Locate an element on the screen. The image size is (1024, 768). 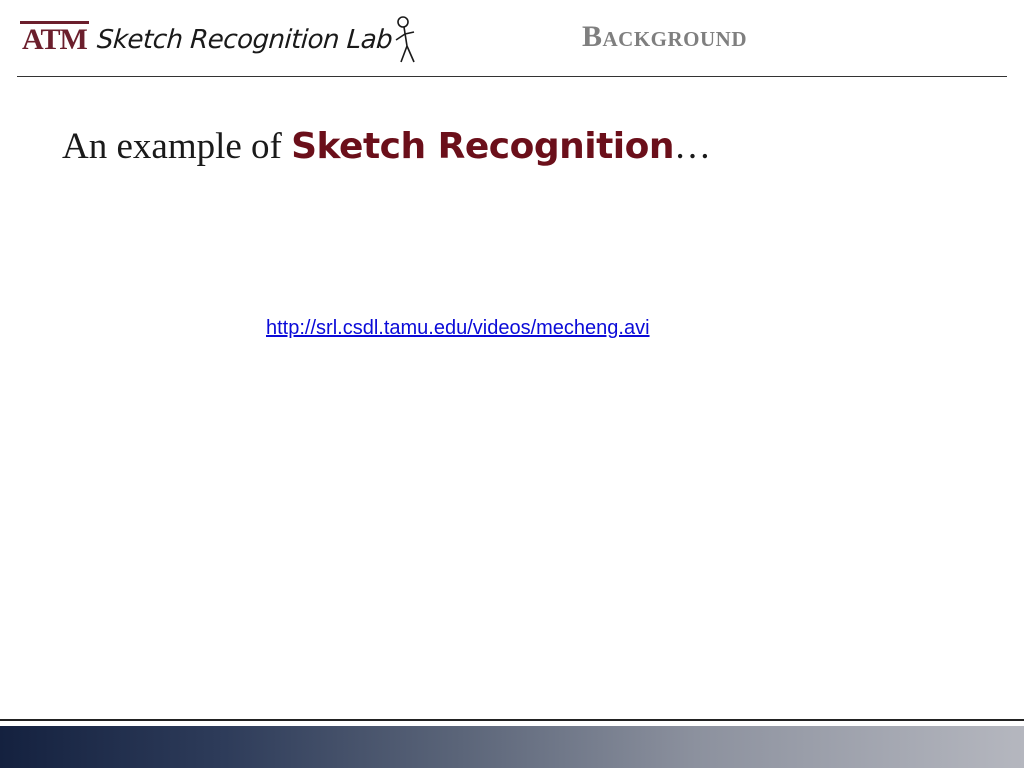
section-title: Background is located at coordinates (665, 36).